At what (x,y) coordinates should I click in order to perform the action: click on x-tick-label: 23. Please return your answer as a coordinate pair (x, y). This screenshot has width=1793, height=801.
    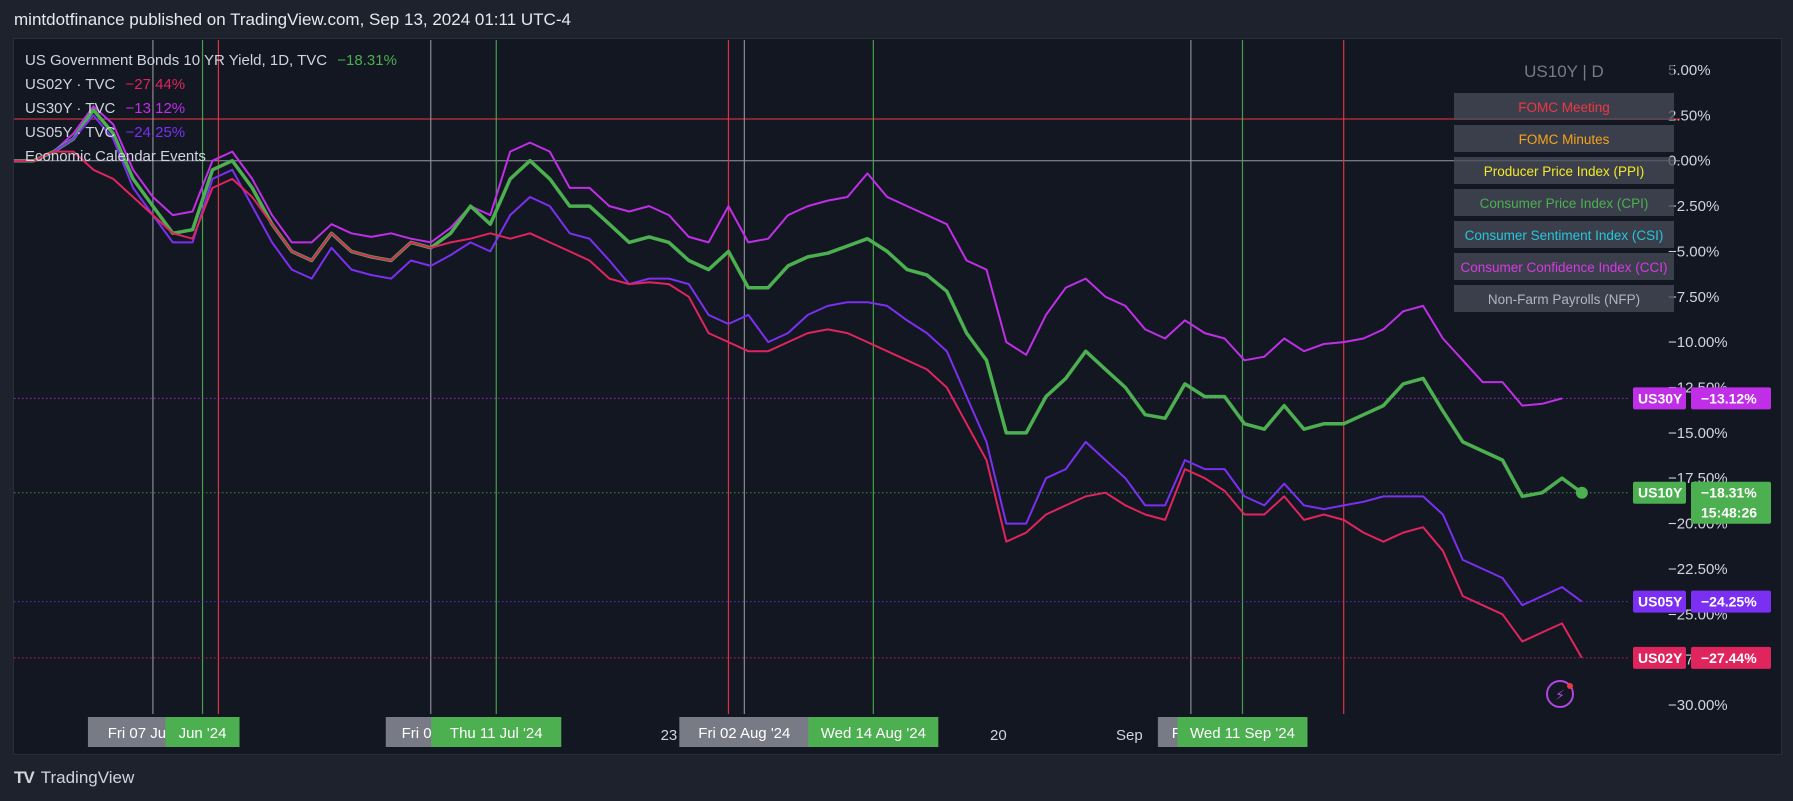
    Looking at the image, I should click on (669, 735).